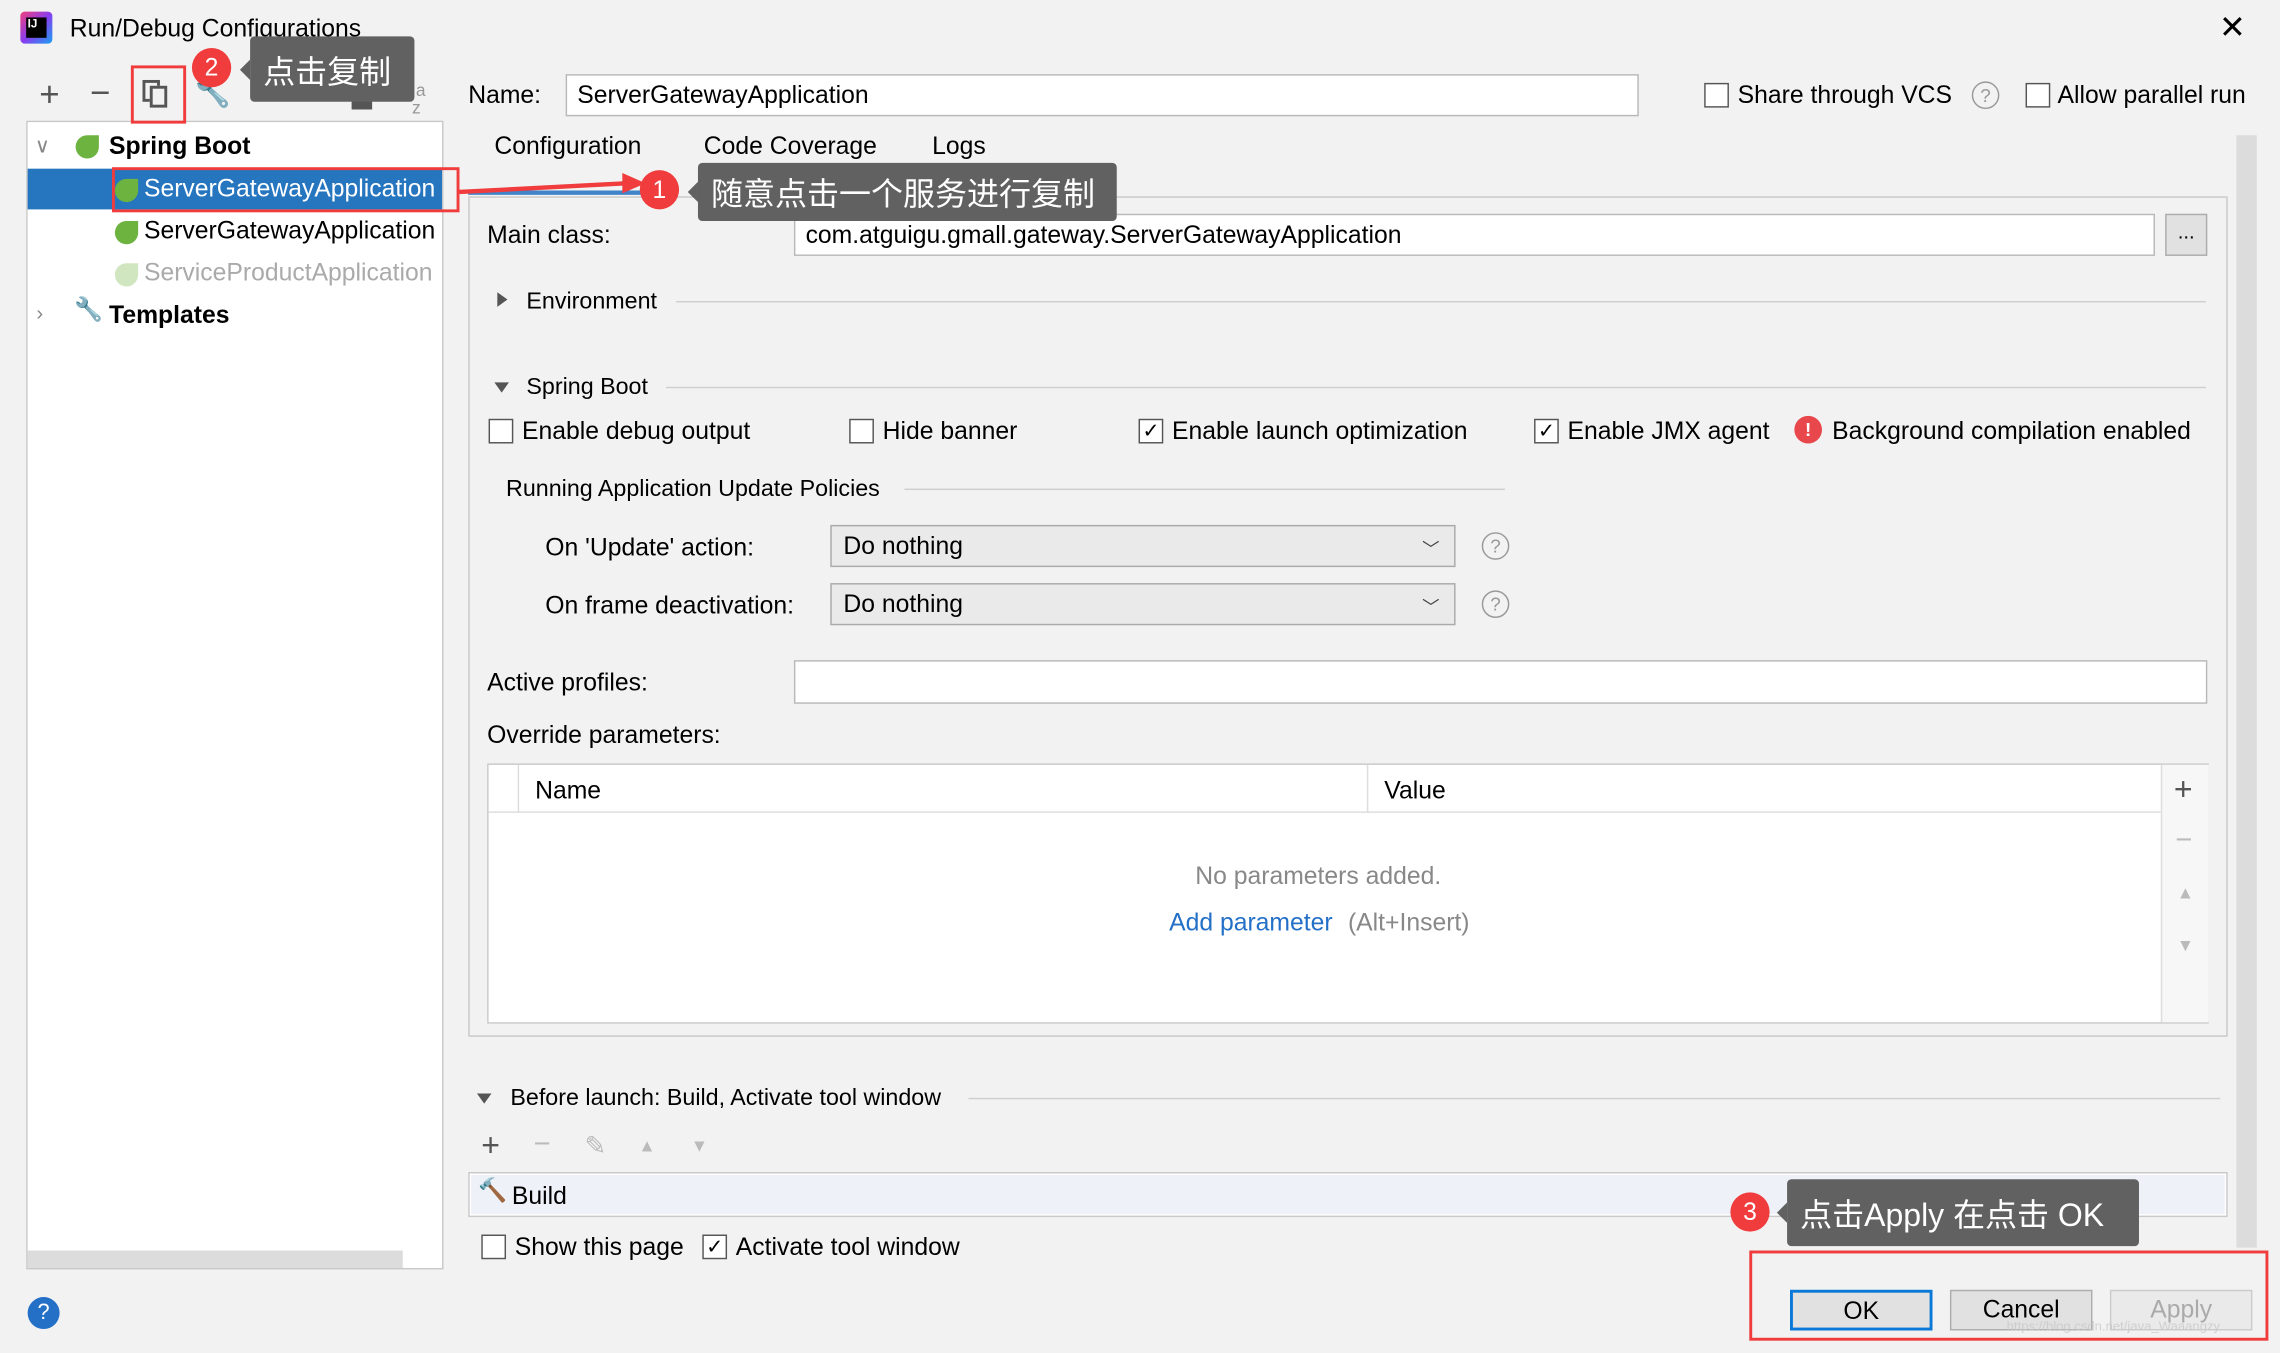 The width and height of the screenshot is (2280, 1353). I want to click on frame-deactivation-value: Do nothing, so click(903, 603).